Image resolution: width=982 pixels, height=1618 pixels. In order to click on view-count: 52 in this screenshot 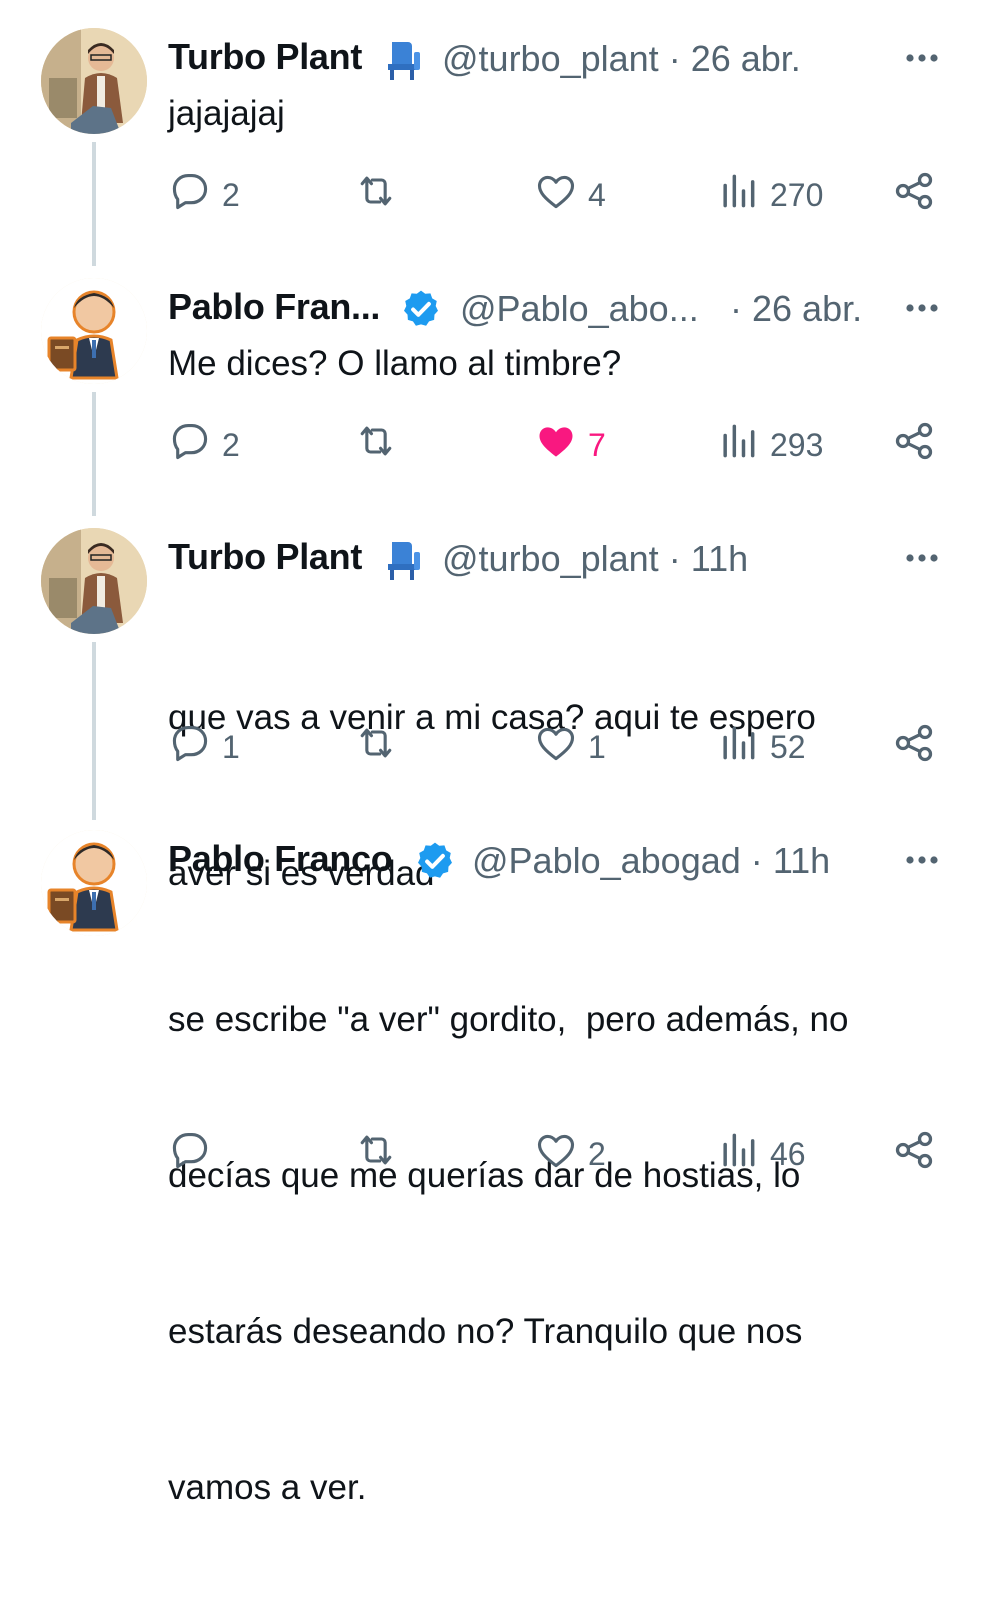, I will do `click(788, 746)`.